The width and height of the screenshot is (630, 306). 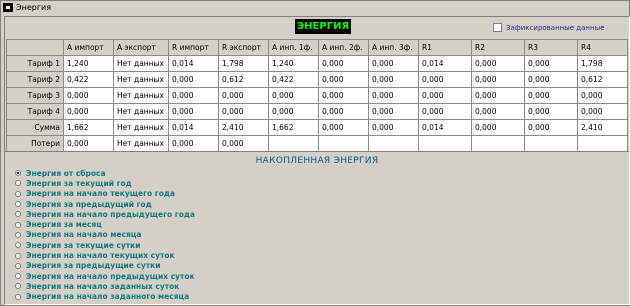 What do you see at coordinates (497, 27) in the screenshot?
I see `fixed-data-checkbox-box` at bounding box center [497, 27].